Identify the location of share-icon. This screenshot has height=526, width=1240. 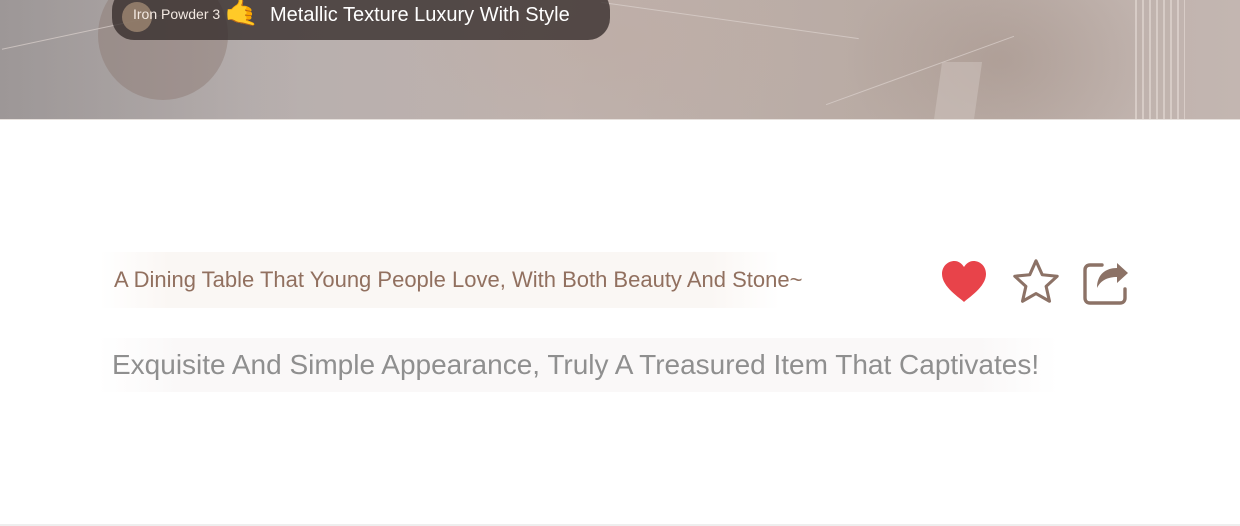
(1105, 284).